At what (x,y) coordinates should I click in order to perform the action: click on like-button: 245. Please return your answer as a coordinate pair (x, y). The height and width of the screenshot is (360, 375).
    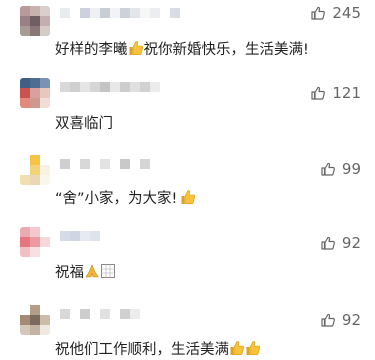
    Looking at the image, I should click on (335, 13).